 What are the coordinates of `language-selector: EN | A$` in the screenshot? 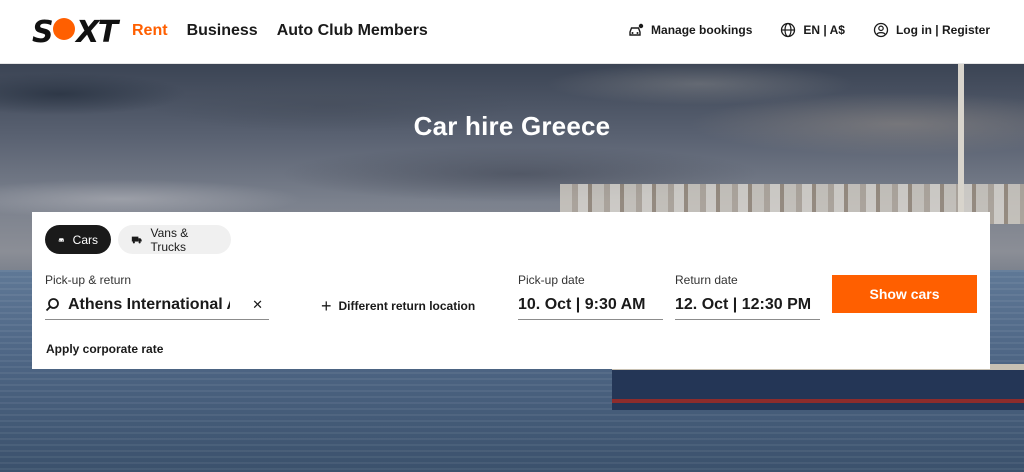 It's located at (812, 30).